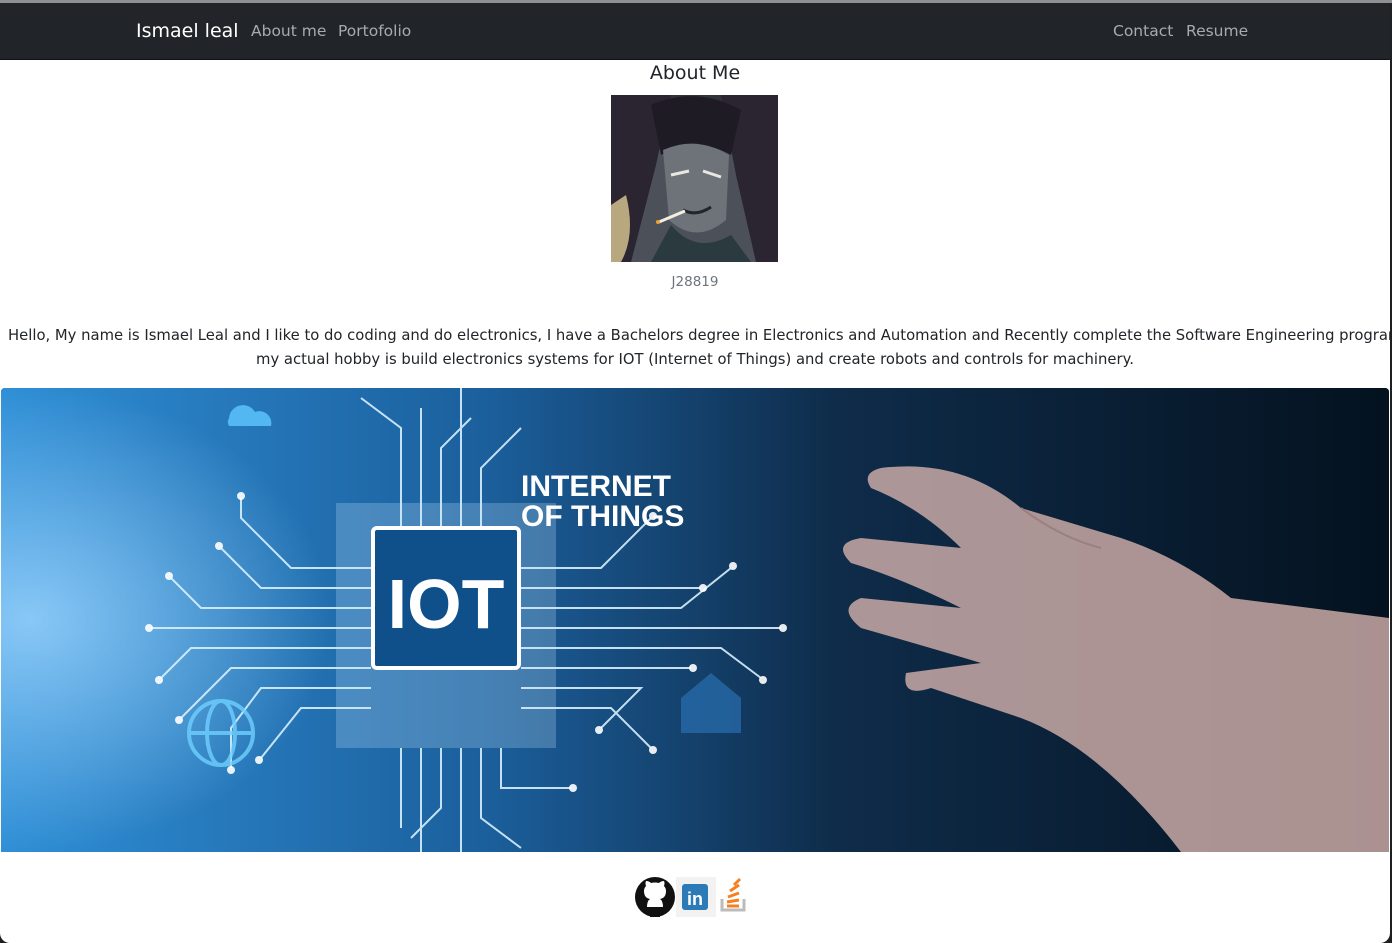  What do you see at coordinates (733, 894) in the screenshot?
I see `stackoverflow-icon` at bounding box center [733, 894].